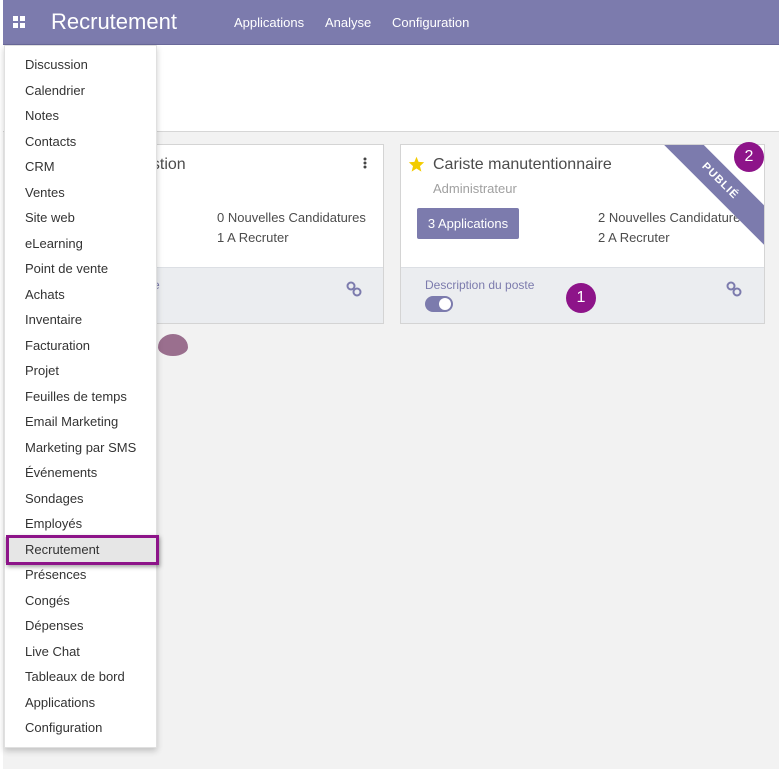 The image size is (779, 769). Describe the element at coordinates (80, 91) in the screenshot. I see `menu-item-calendrier: Calendrier` at that location.